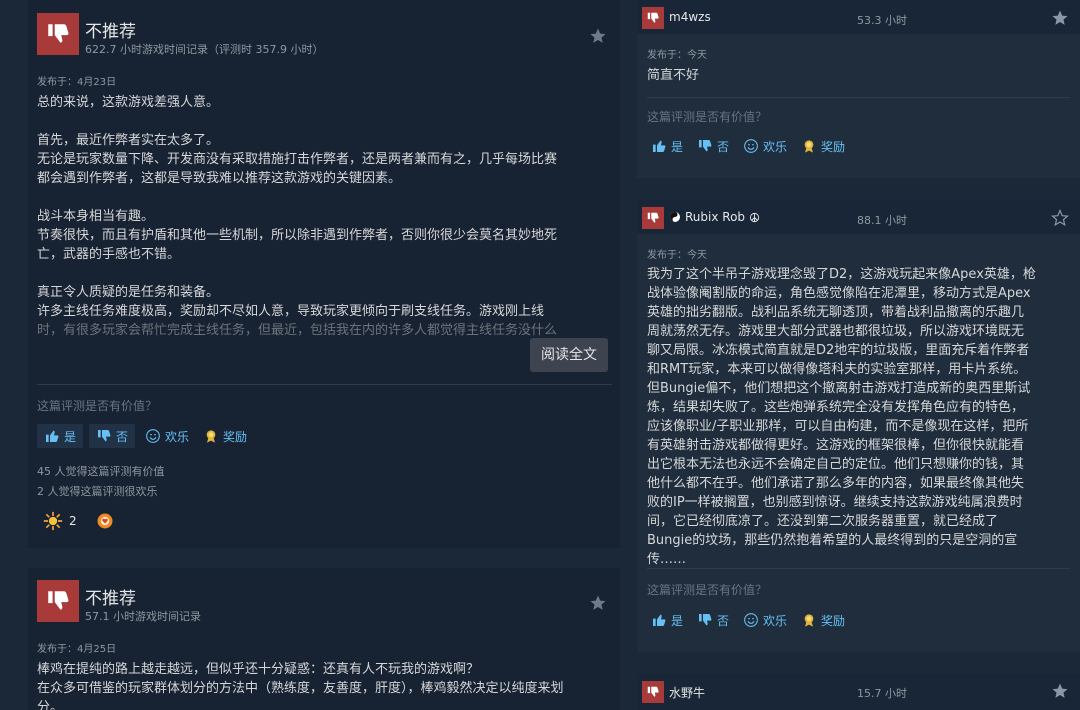 Image resolution: width=1080 pixels, height=710 pixels. I want to click on review-line: 有英雄射击游戏都做得更好。这游戏的框架很棒，但你很快就能看, so click(836, 445).